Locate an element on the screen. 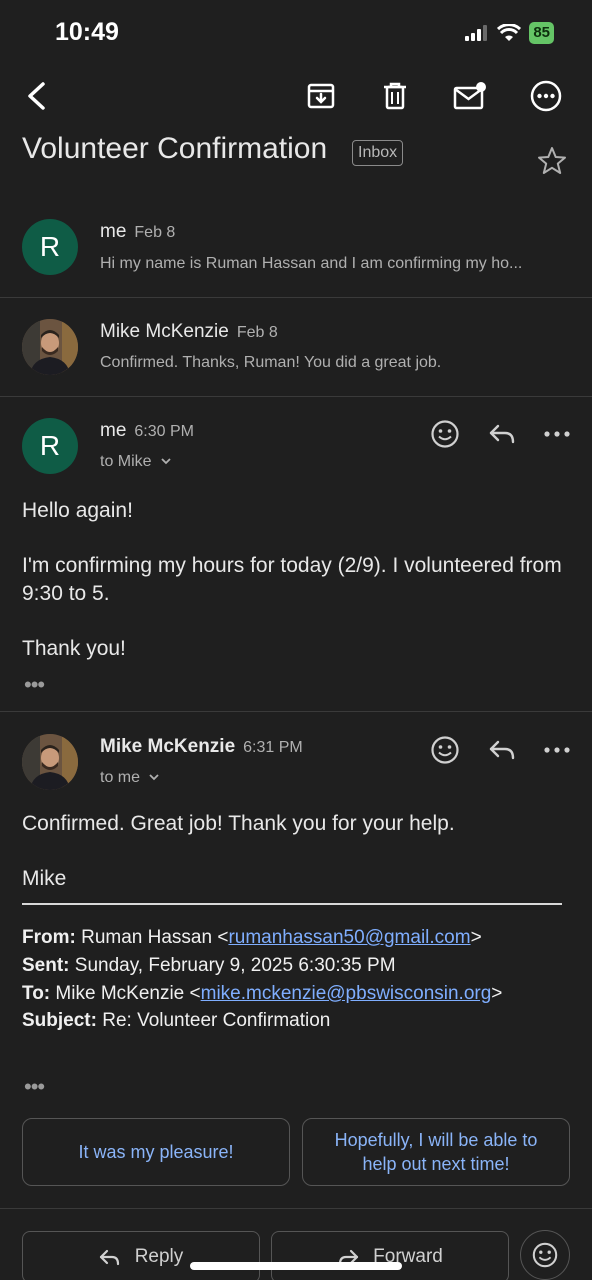 The width and height of the screenshot is (592, 1280). recipient-details-toggle: to me is located at coordinates (130, 778).